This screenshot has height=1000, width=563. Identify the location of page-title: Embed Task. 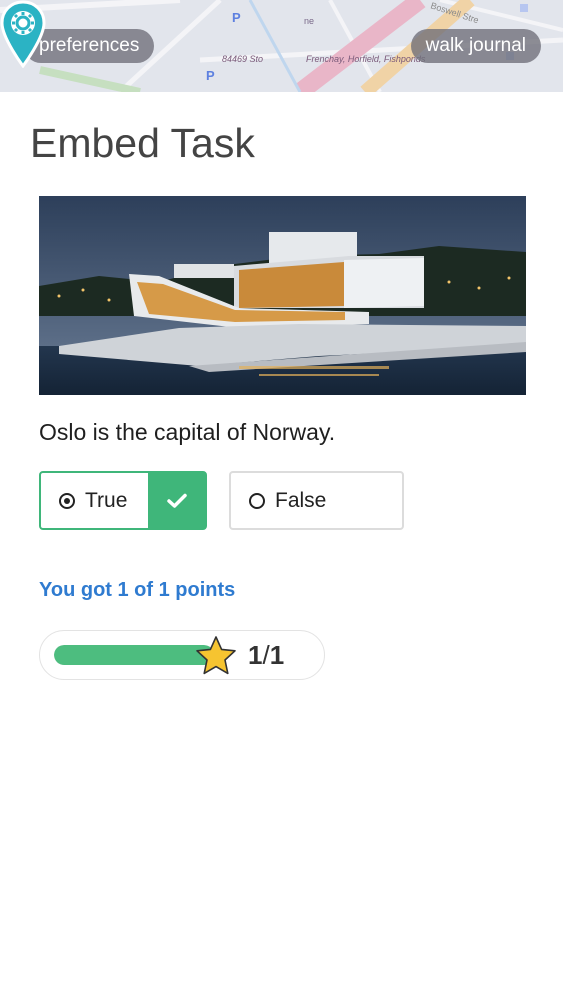
(142, 143).